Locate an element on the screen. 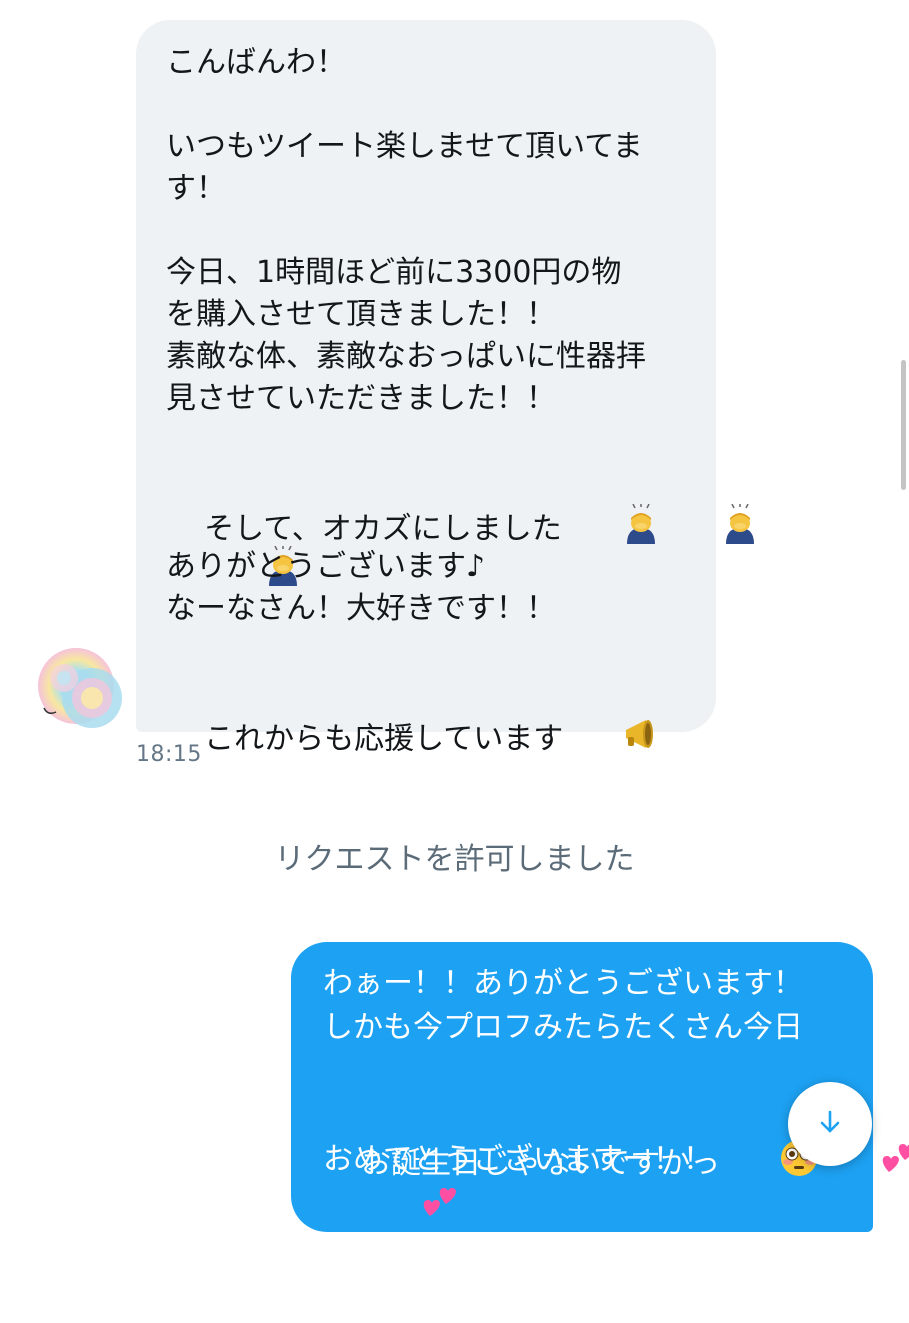  scrollbar is located at coordinates (903, 425).